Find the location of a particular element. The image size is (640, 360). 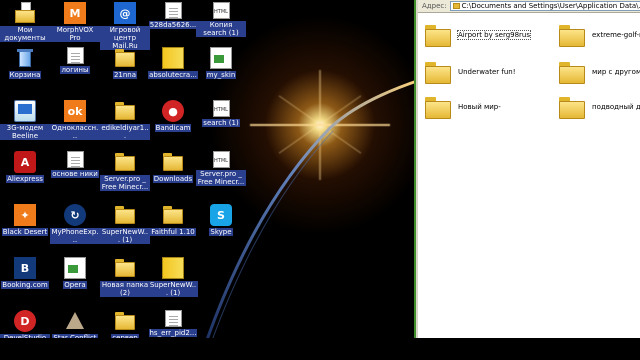

aliexpress-icon: A is located at coordinates (25, 162).